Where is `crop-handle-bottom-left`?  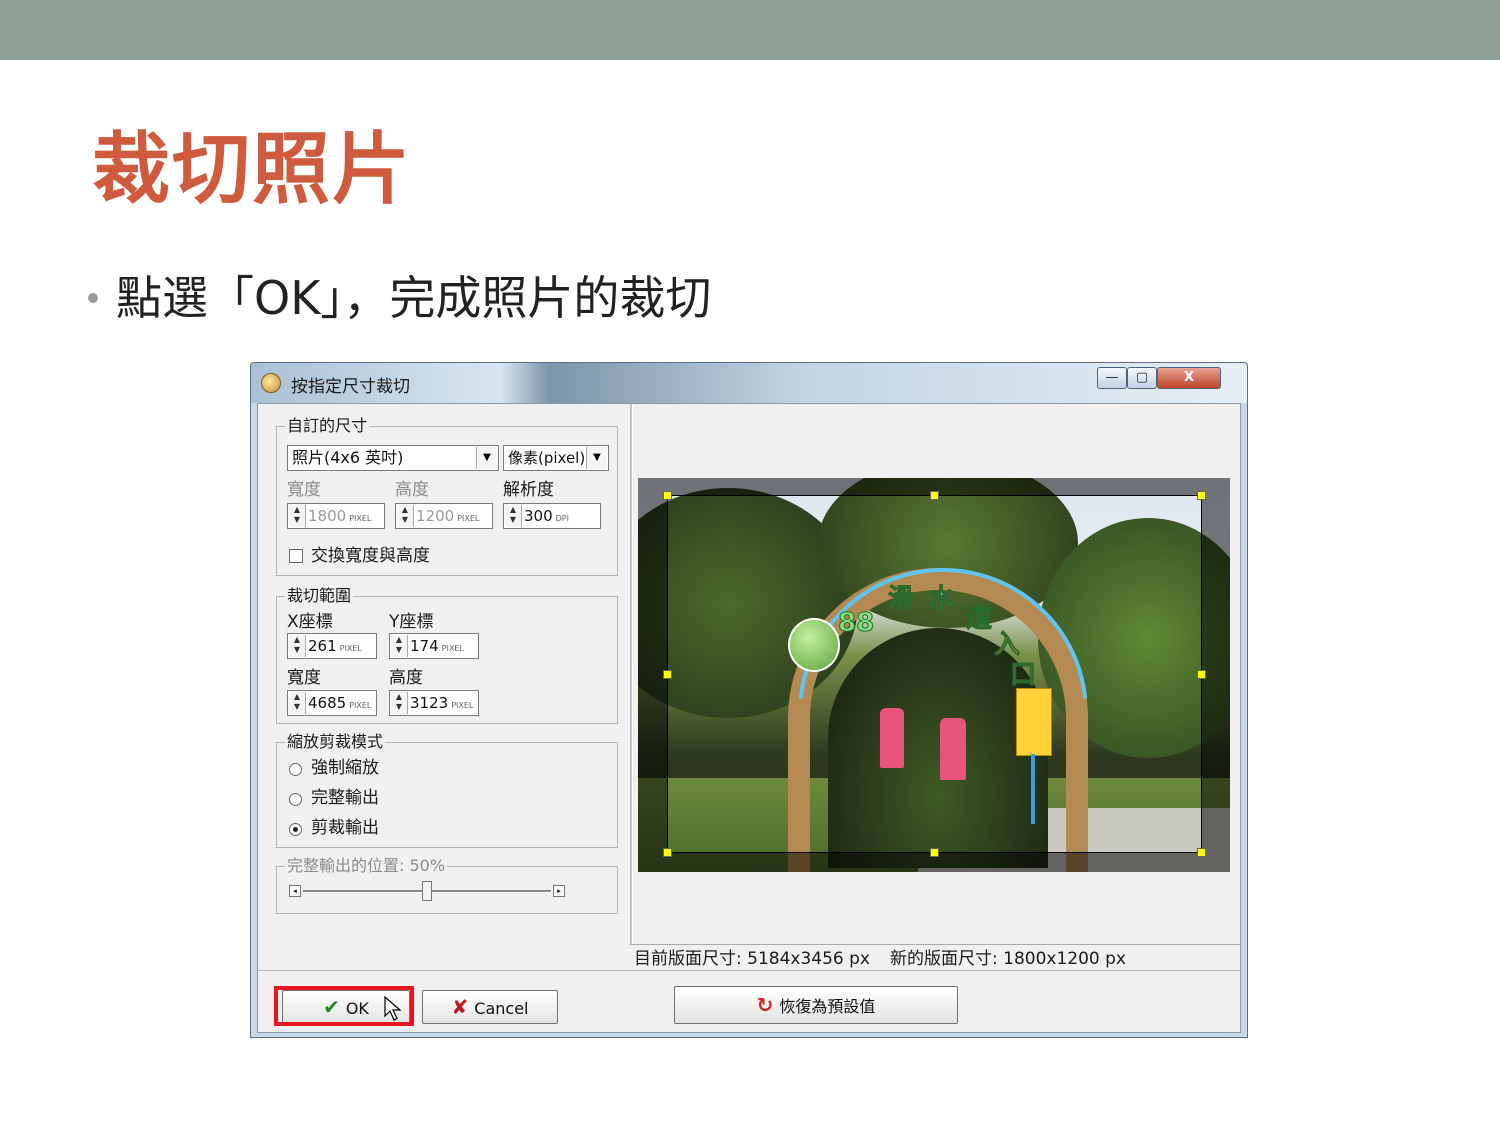 crop-handle-bottom-left is located at coordinates (667, 852).